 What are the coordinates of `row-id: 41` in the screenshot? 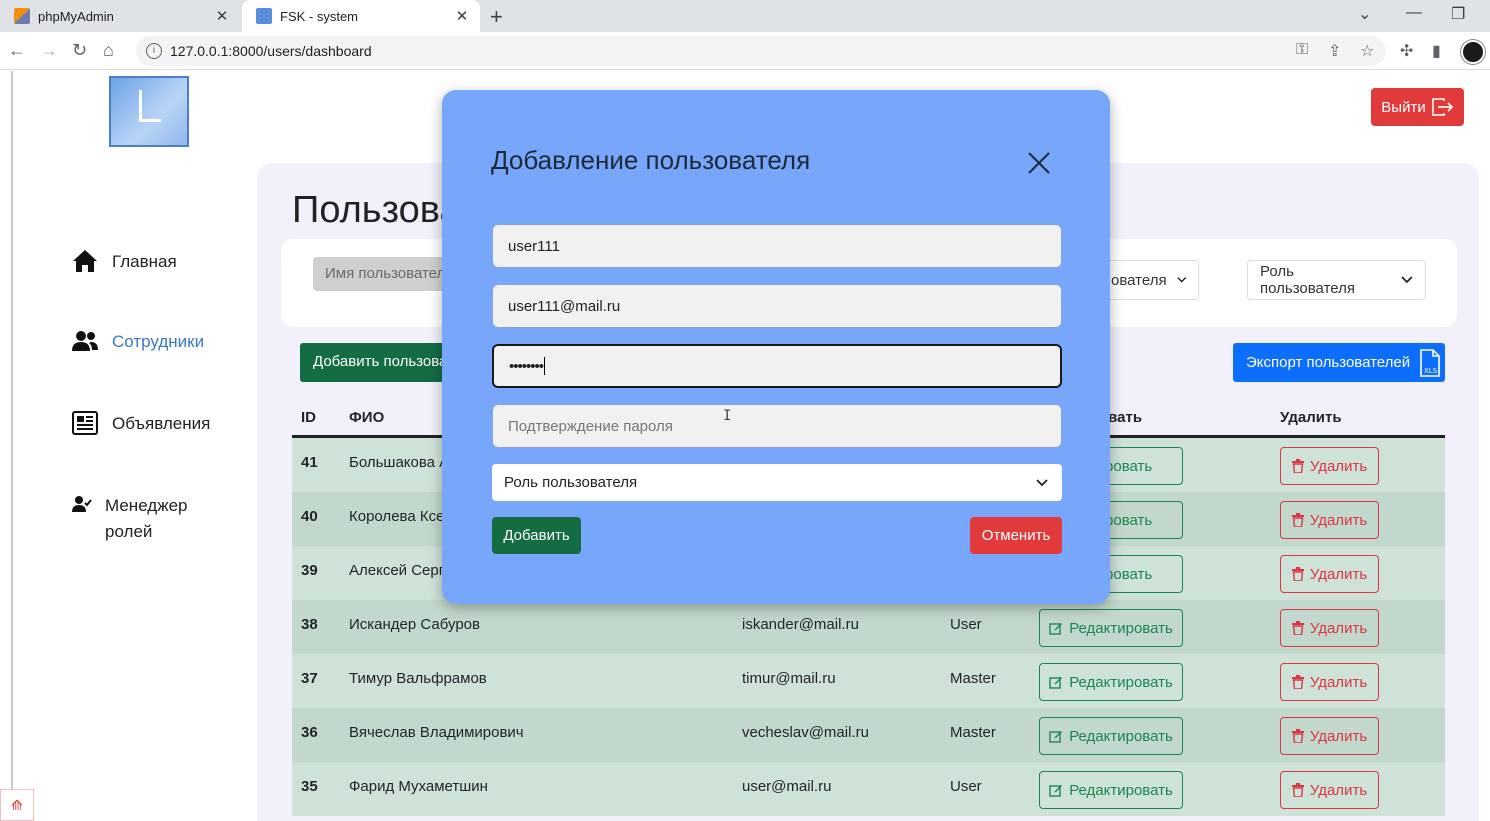 It's located at (309, 462).